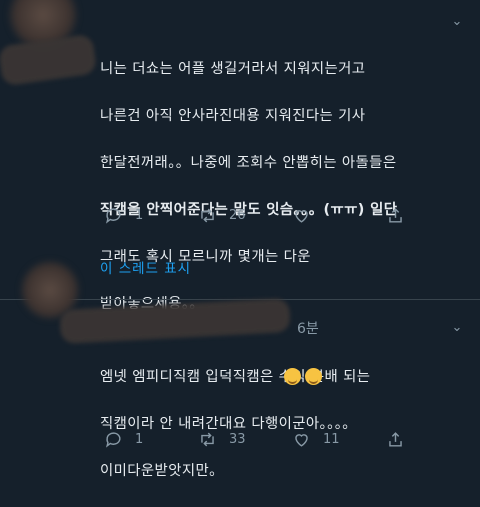 The height and width of the screenshot is (507, 480). What do you see at coordinates (237, 215) in the screenshot?
I see `retweet-count: 26` at bounding box center [237, 215].